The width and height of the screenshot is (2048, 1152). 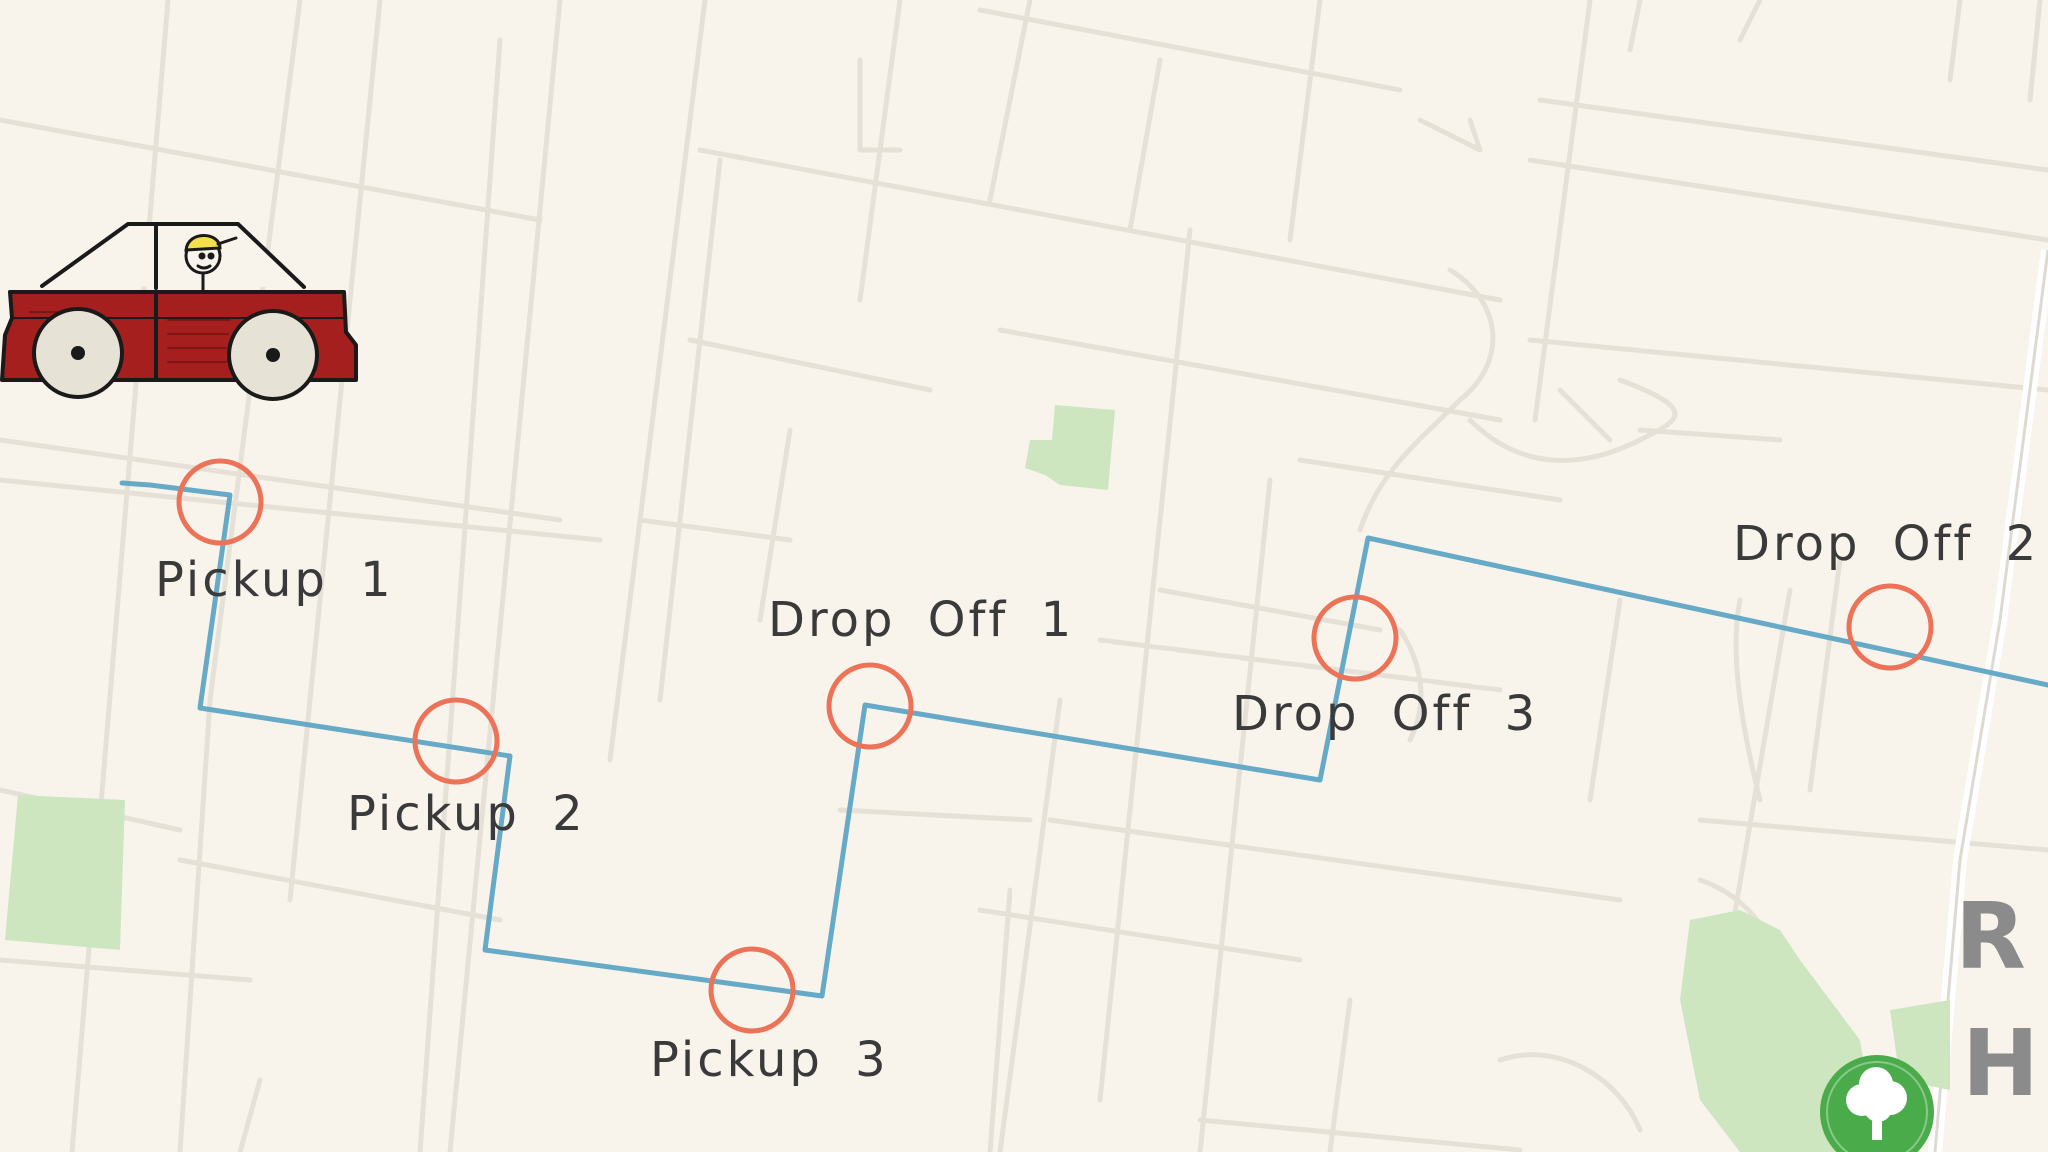 I want to click on stop-label-drop-off-2: Drop Off 2, so click(x=1886, y=544).